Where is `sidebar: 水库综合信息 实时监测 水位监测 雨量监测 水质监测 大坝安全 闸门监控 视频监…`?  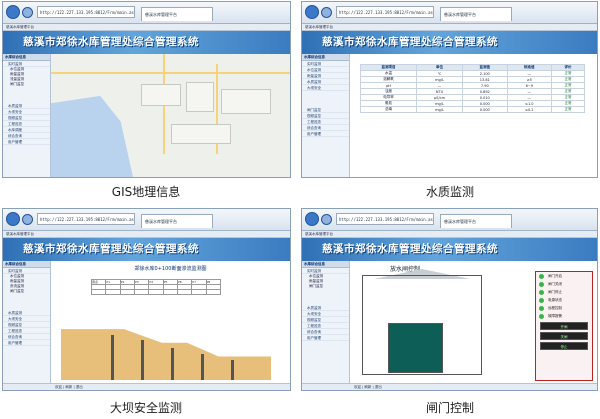 sidebar: 水库综合信息 实时监测 水位监测 雨量监测 水质监测 大坝安全 闸门监控 视频监… is located at coordinates (326, 115).